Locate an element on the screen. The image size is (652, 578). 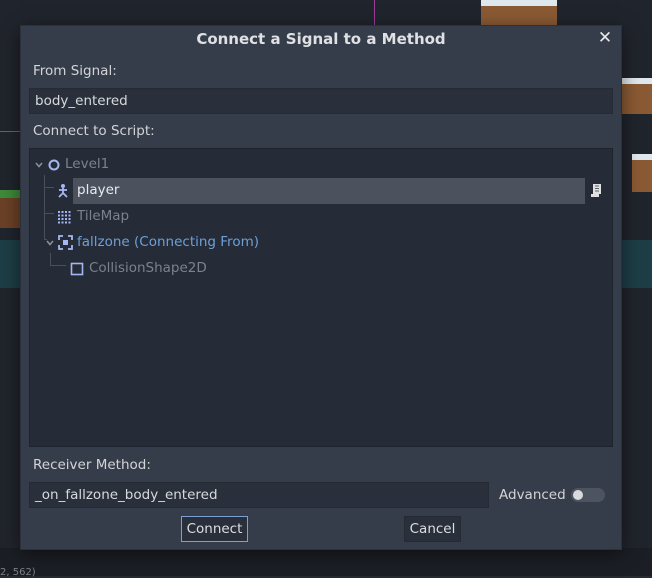
from-signal-field: body_entered is located at coordinates (321, 101).